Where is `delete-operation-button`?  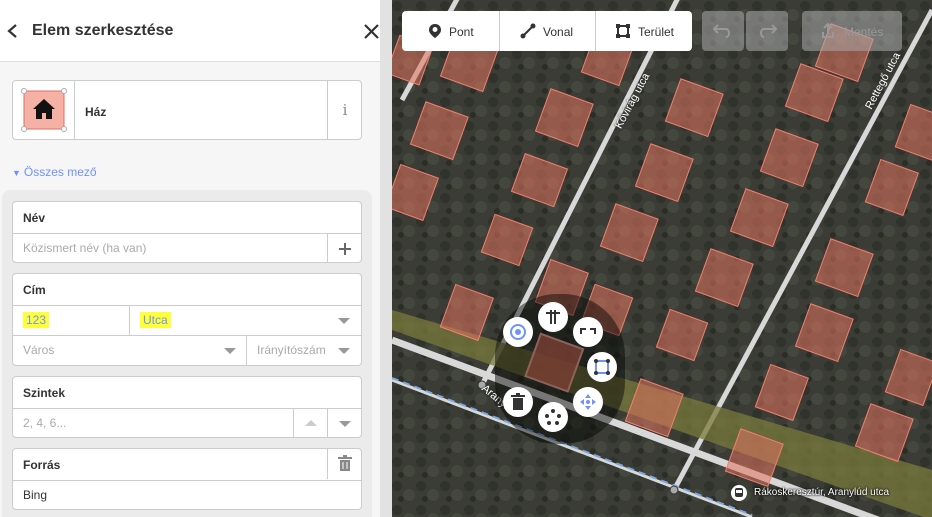
delete-operation-button is located at coordinates (518, 402).